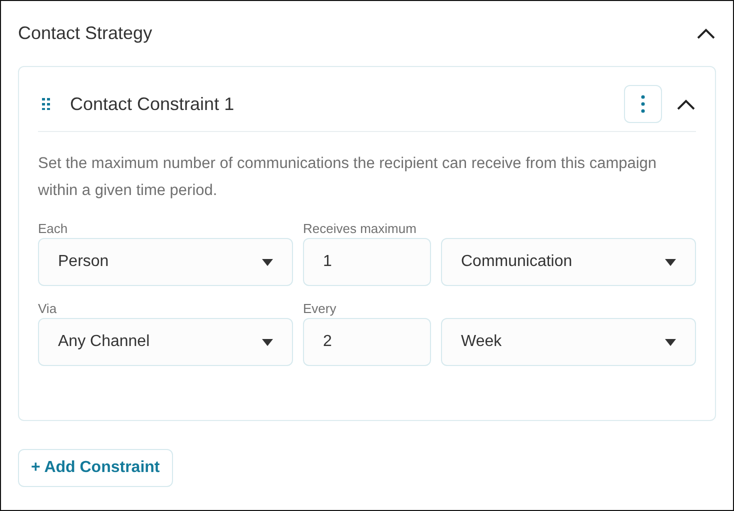 The height and width of the screenshot is (511, 734). Describe the element at coordinates (85, 33) in the screenshot. I see `section-title: Contact Strategy` at that location.